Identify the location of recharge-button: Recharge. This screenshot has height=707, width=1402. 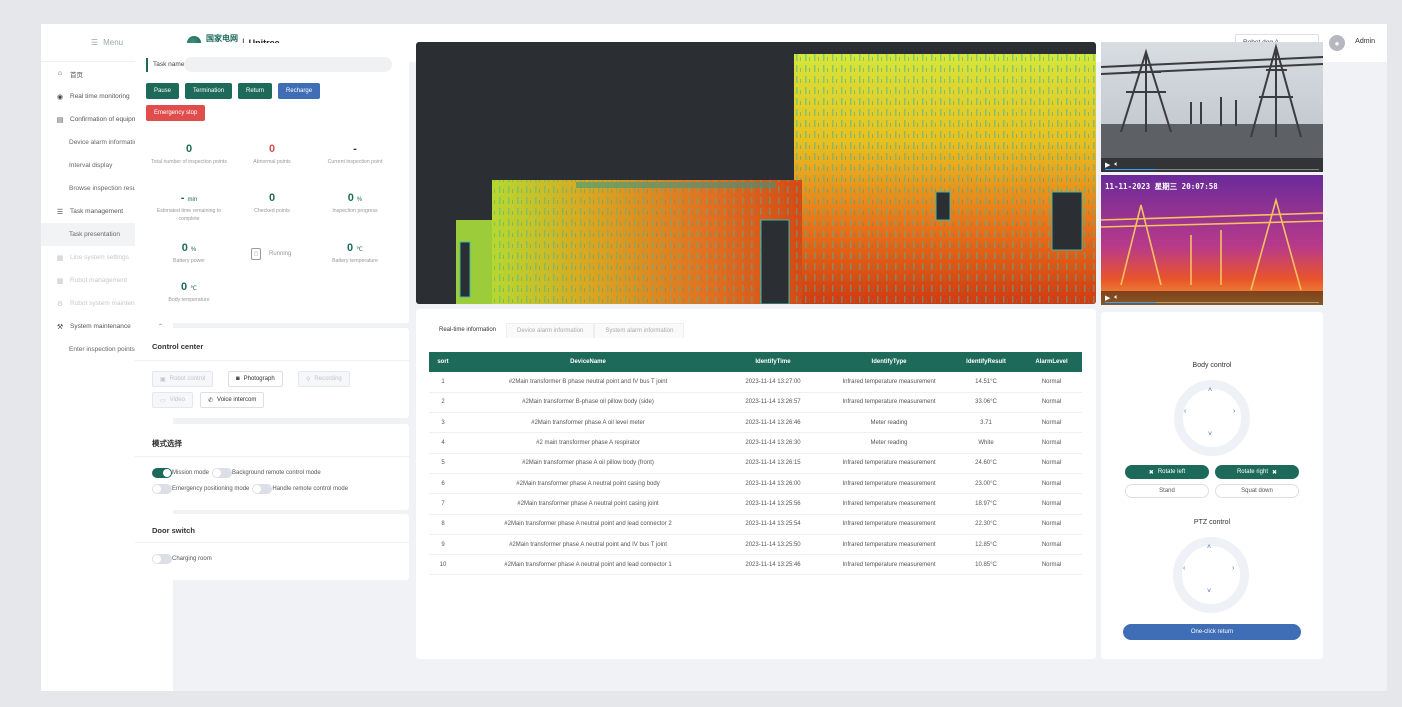
(299, 91).